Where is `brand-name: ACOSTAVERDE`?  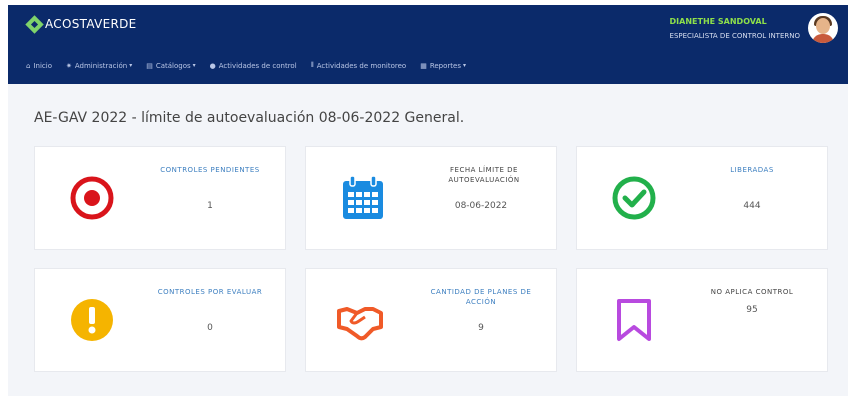 brand-name: ACOSTAVERDE is located at coordinates (91, 24).